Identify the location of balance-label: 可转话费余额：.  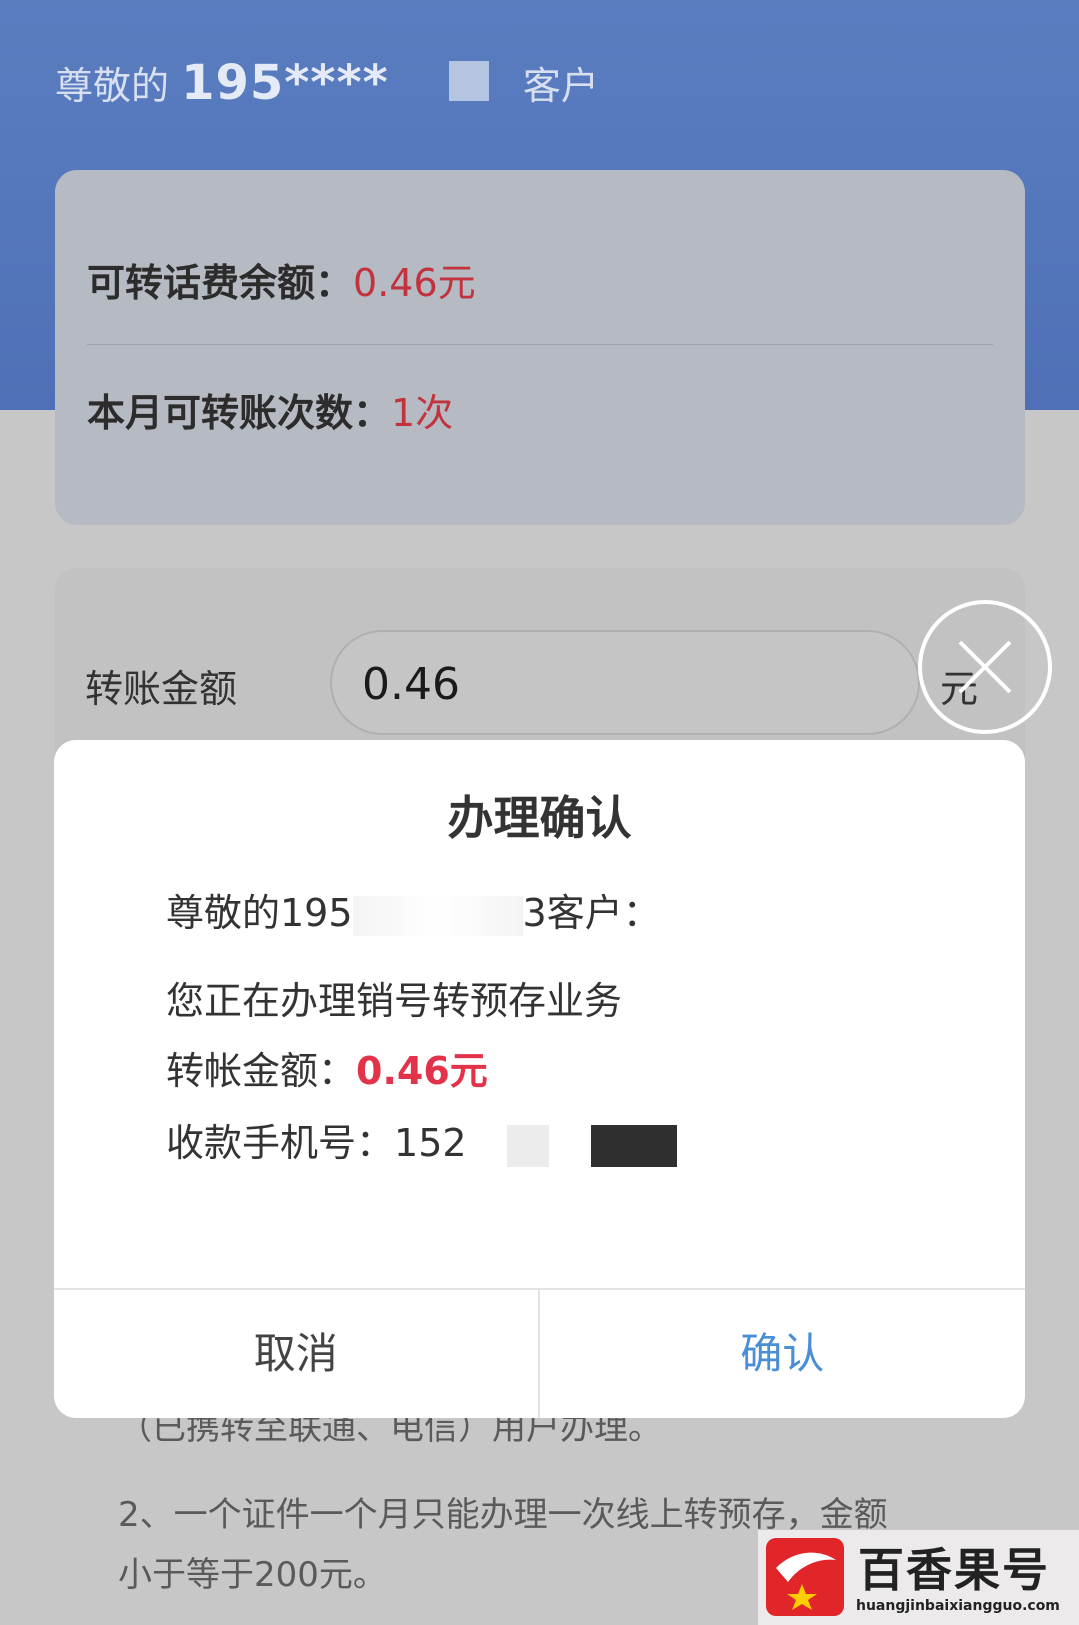
(220, 283).